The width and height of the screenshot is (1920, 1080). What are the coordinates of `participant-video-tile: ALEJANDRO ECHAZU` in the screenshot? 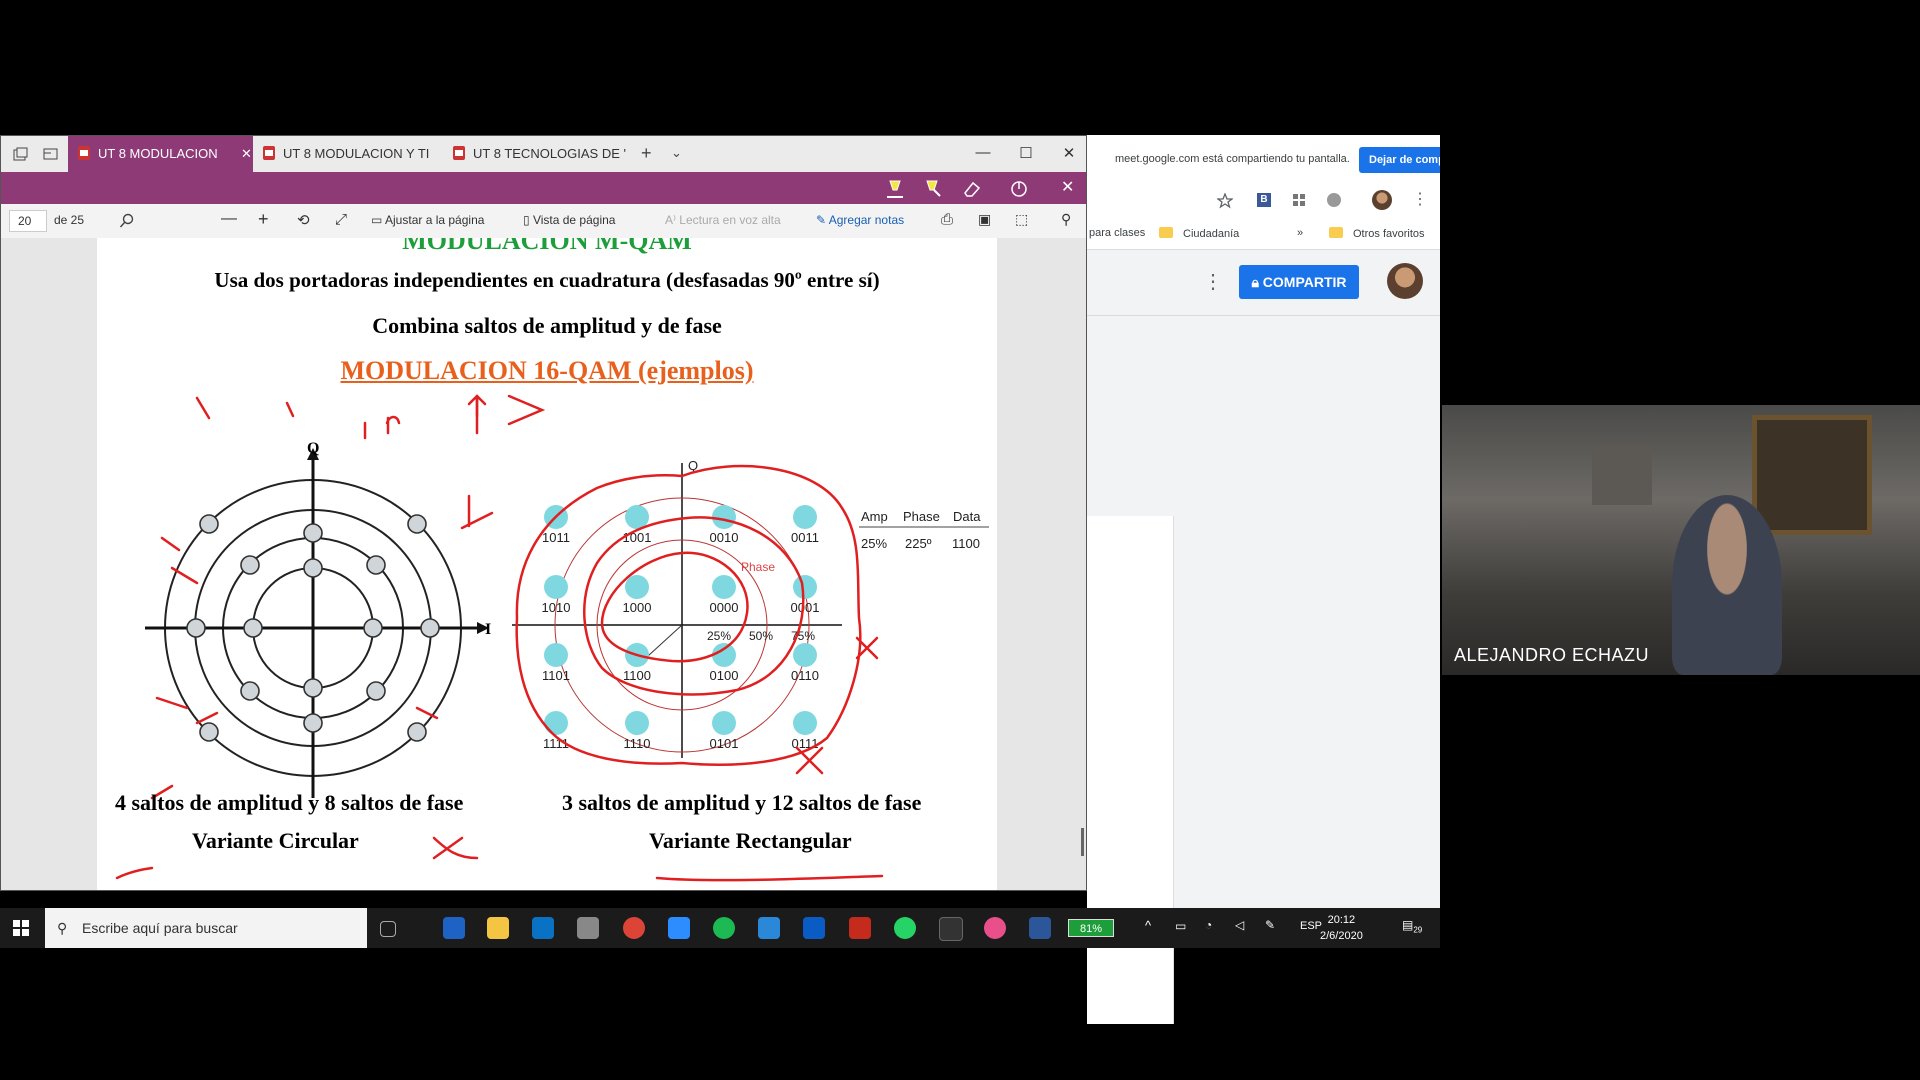 It's located at (1681, 540).